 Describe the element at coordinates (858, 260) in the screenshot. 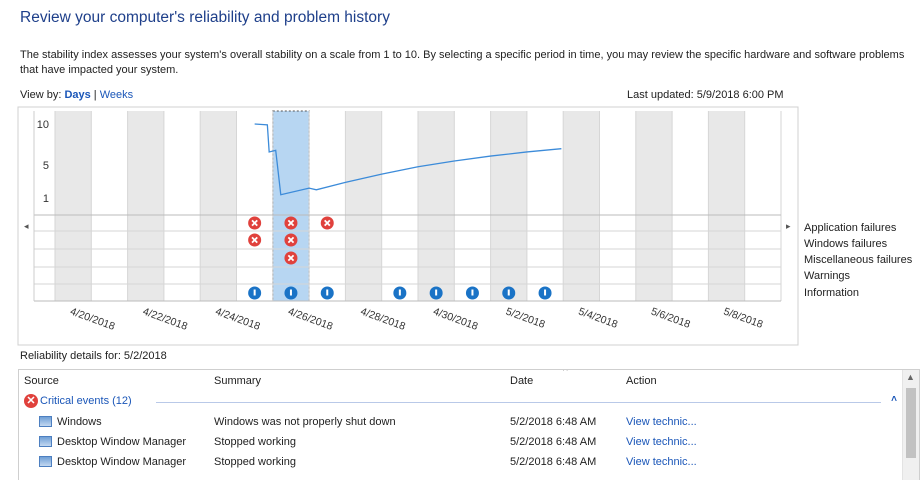

I see `row-label-miscellaneous-failures: Miscellaneous failures` at that location.